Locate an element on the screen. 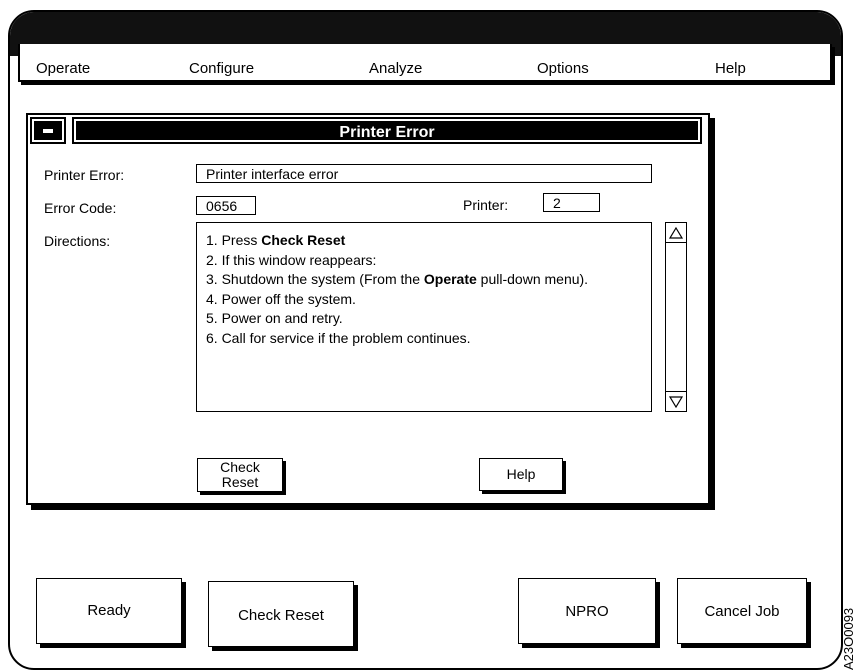  npro-button: NPRO is located at coordinates (587, 611).